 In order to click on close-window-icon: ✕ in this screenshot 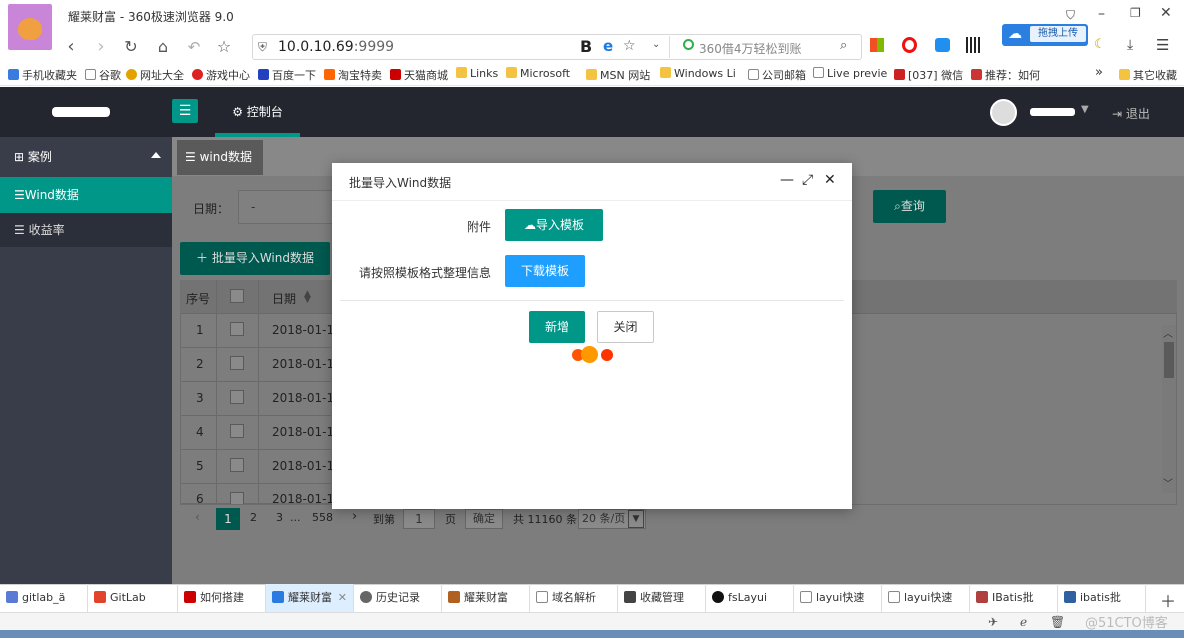, I will do `click(1166, 13)`.